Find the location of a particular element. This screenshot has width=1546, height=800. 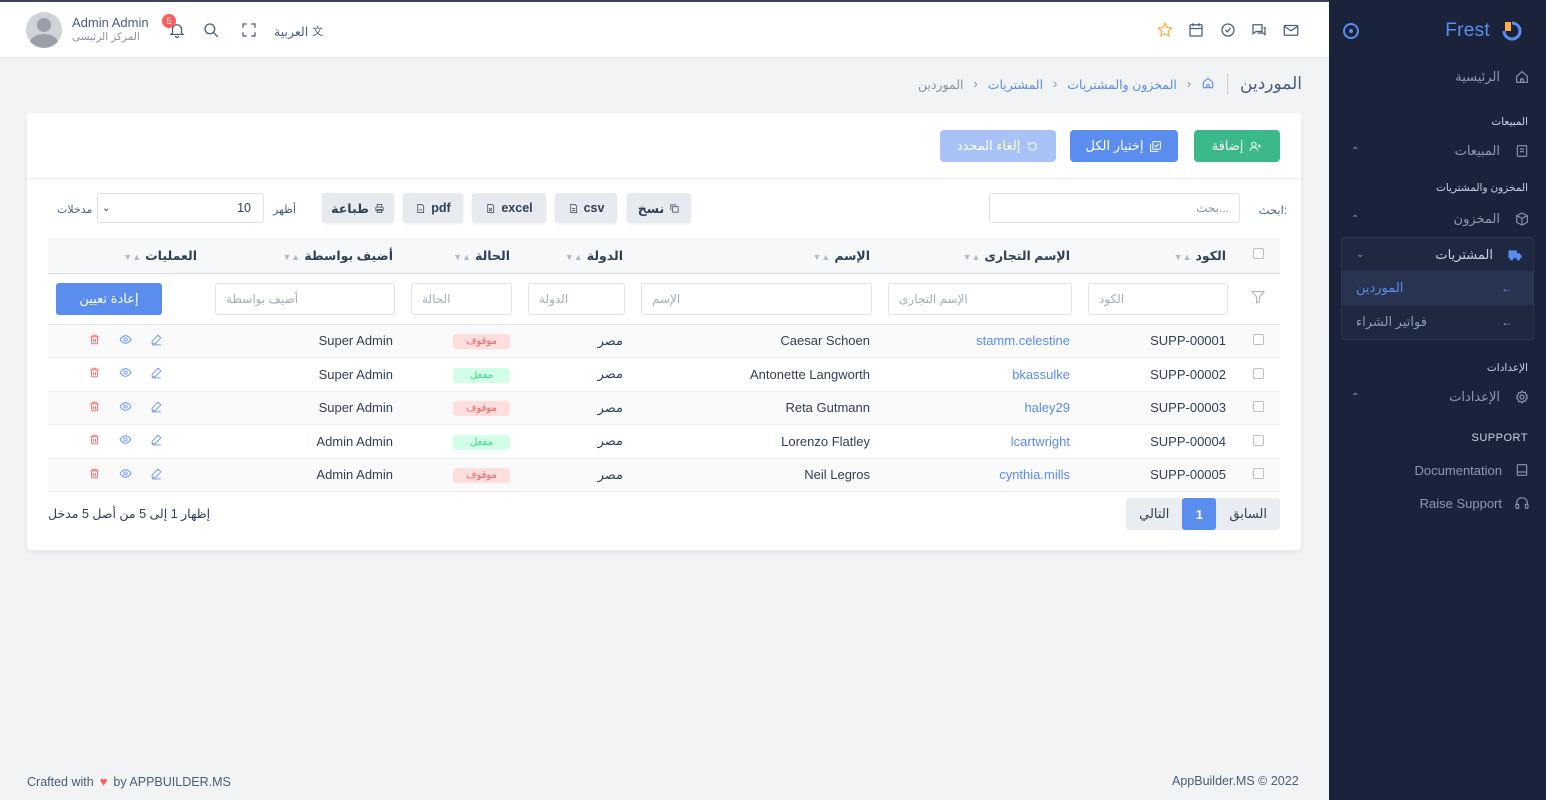

header-operations: العمليات▲▼ is located at coordinates (127, 256).